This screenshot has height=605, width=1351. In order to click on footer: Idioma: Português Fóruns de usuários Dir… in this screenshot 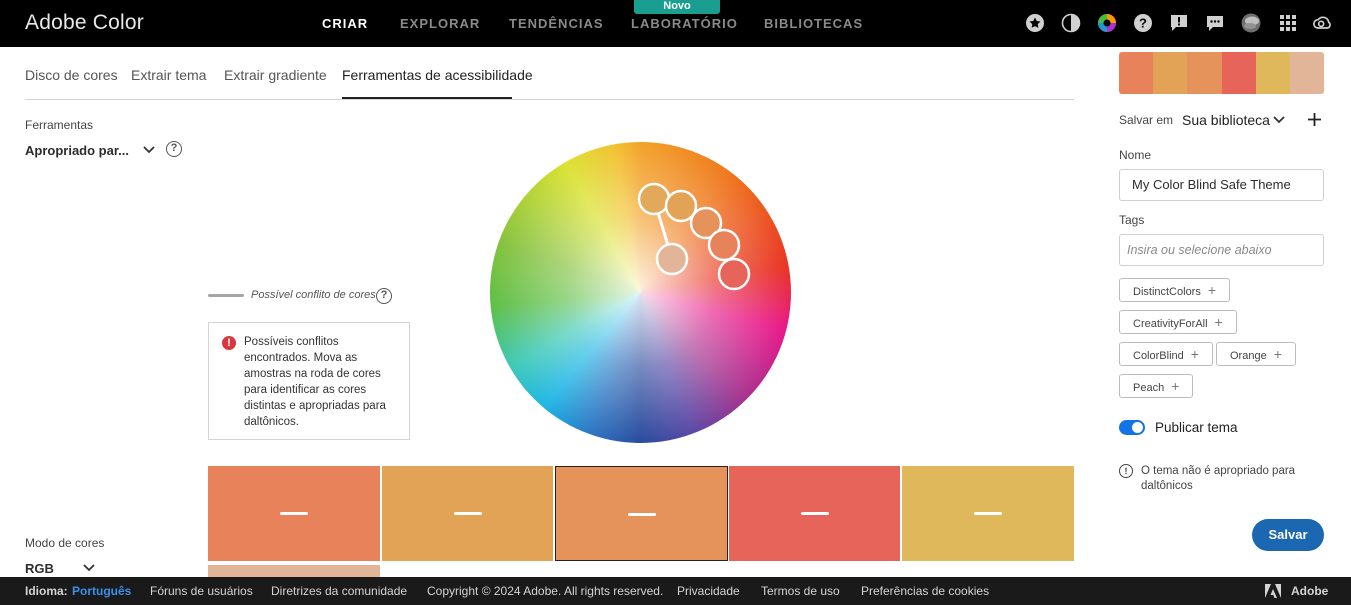, I will do `click(675, 591)`.